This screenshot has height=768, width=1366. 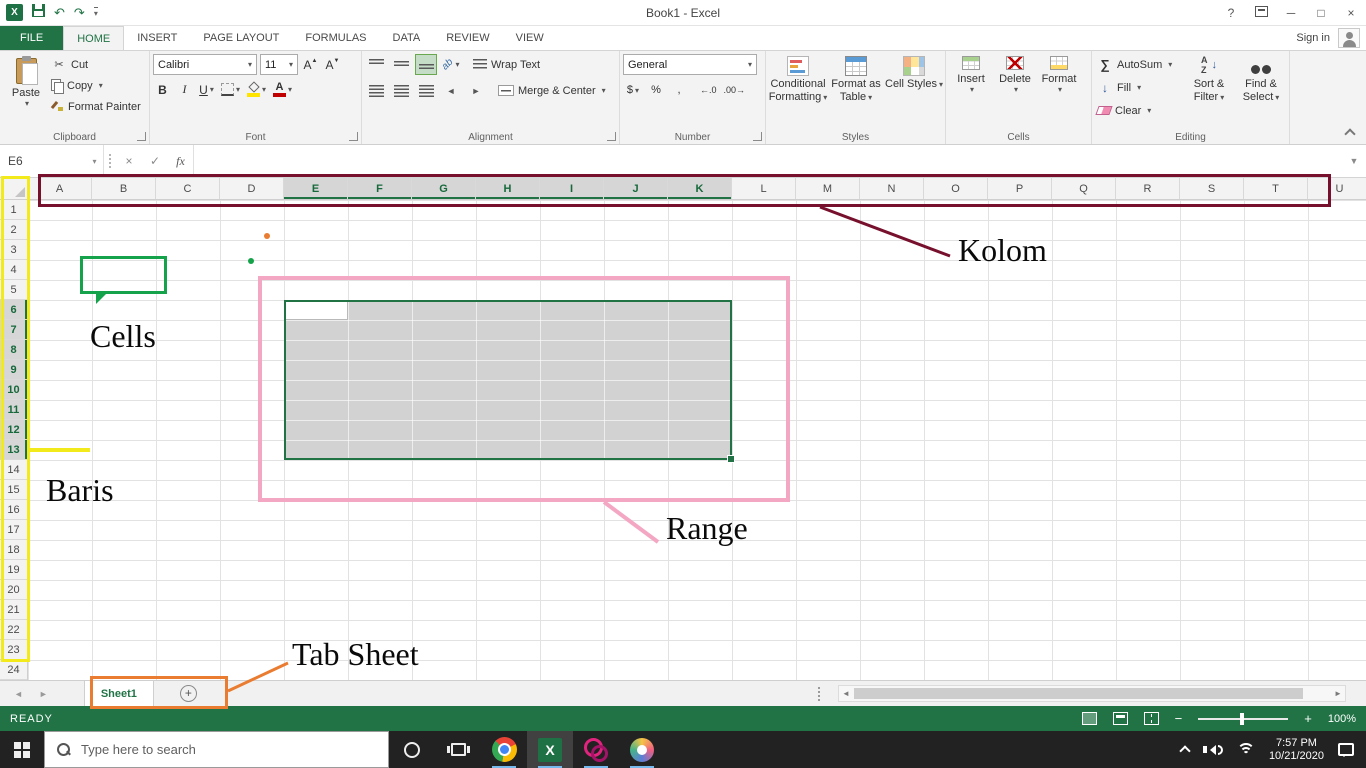 I want to click on format-as-table-button: Format as Table ▾, so click(x=856, y=92).